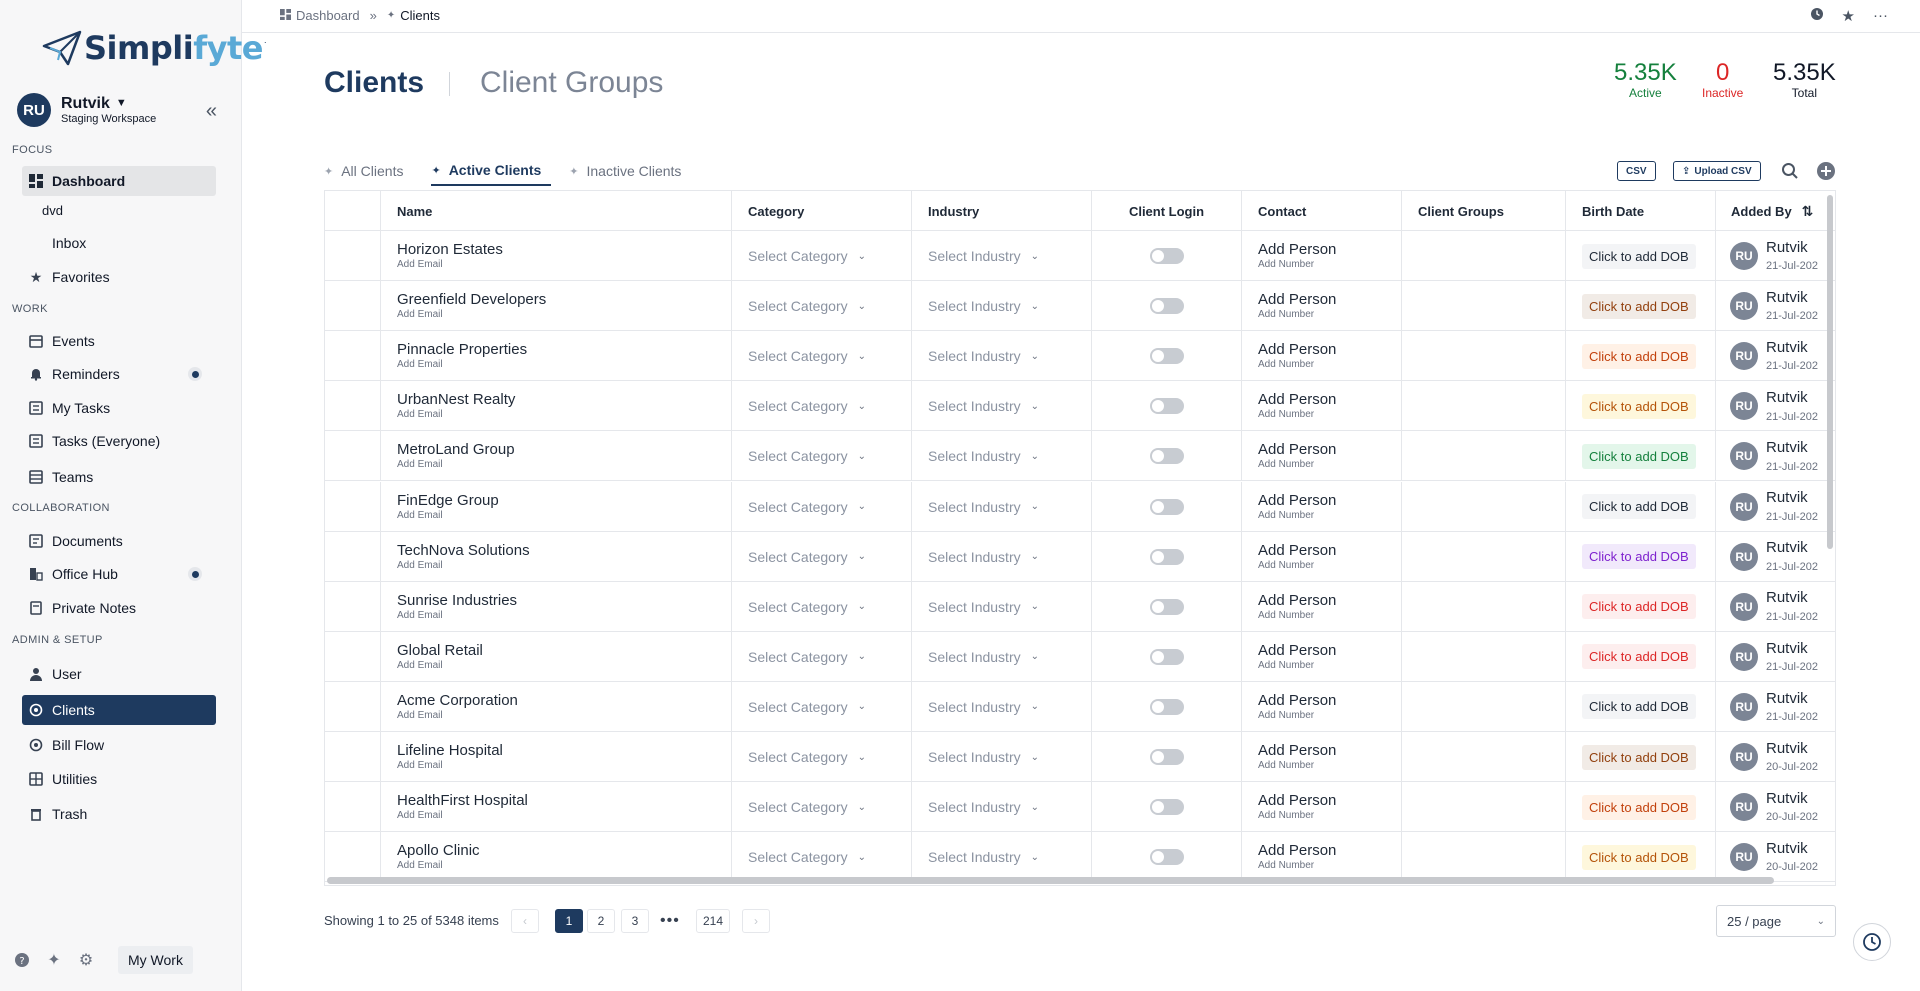  Describe the element at coordinates (1848, 16) in the screenshot. I see `favorite-star-icon: ★` at that location.